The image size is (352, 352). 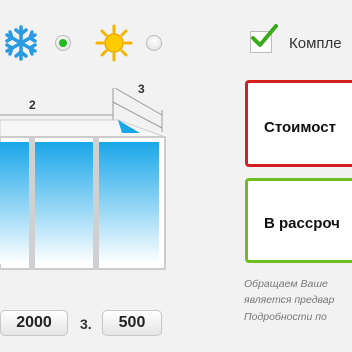 I want to click on installment-box: В рассроч, so click(x=298, y=220).